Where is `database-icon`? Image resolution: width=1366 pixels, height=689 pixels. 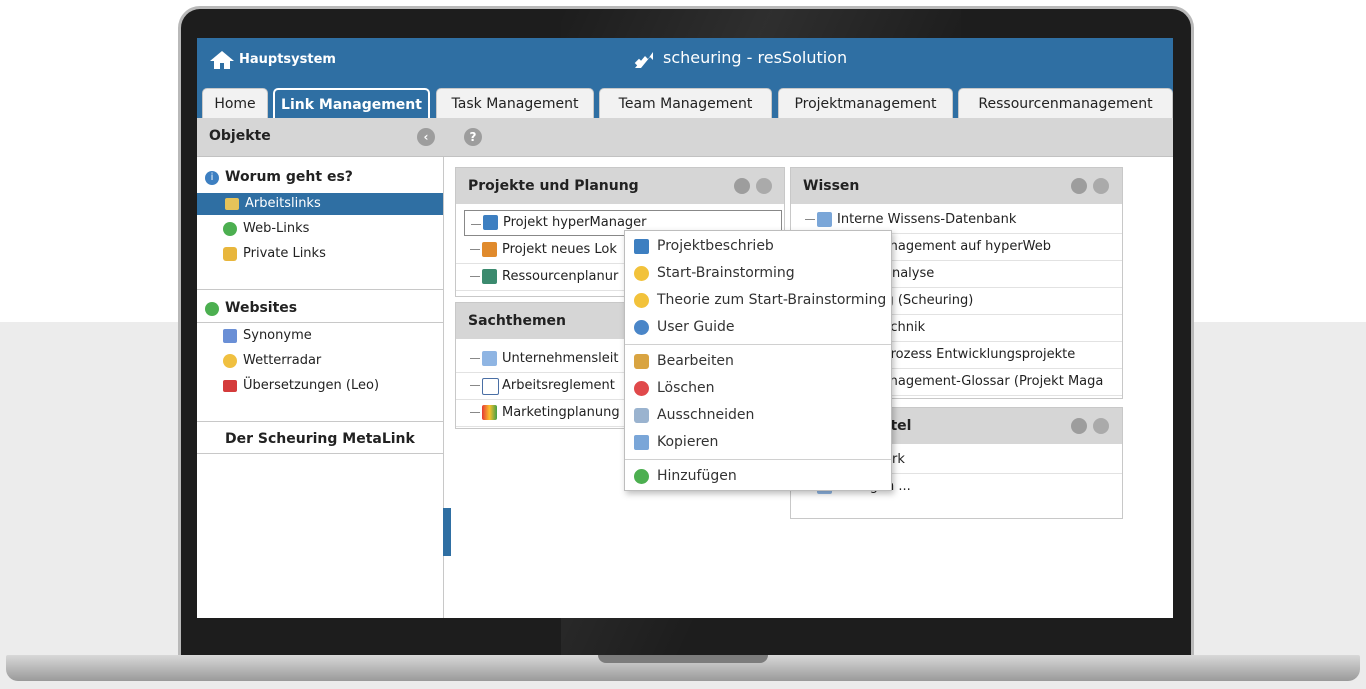
database-icon is located at coordinates (824, 219).